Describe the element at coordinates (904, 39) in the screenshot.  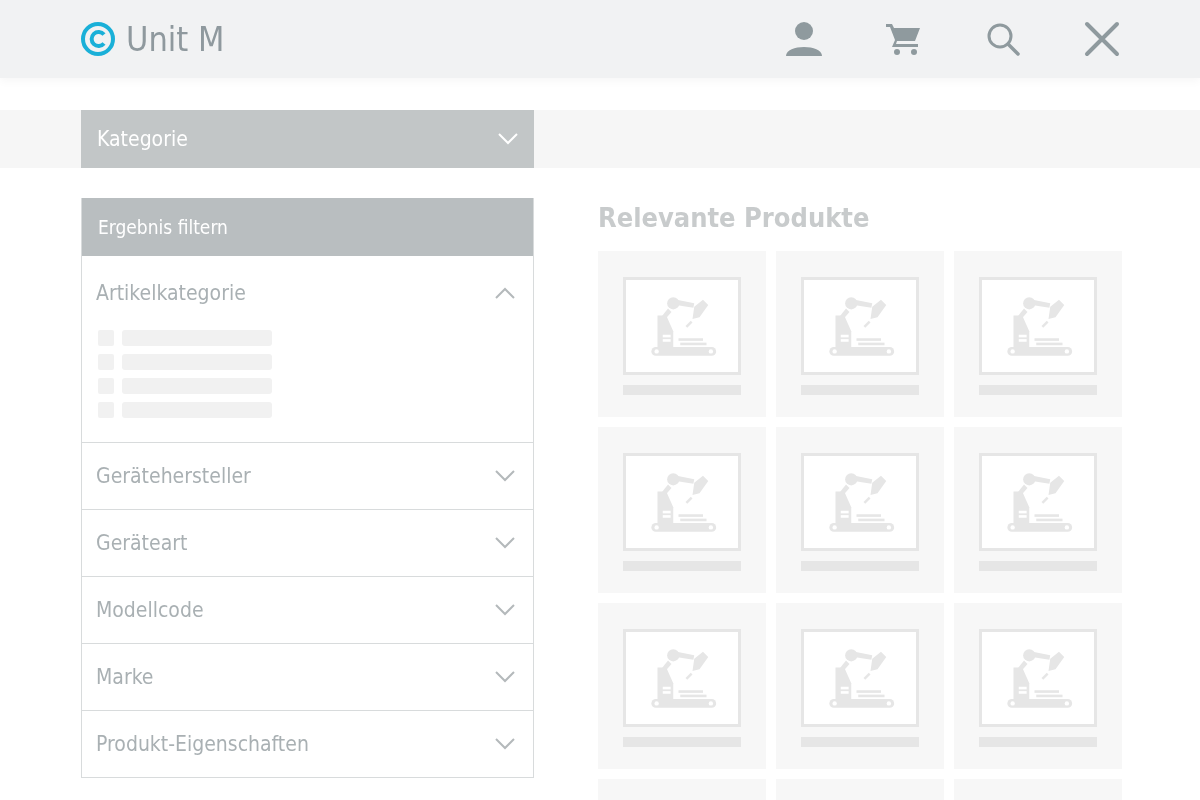
I see `cart-icon` at that location.